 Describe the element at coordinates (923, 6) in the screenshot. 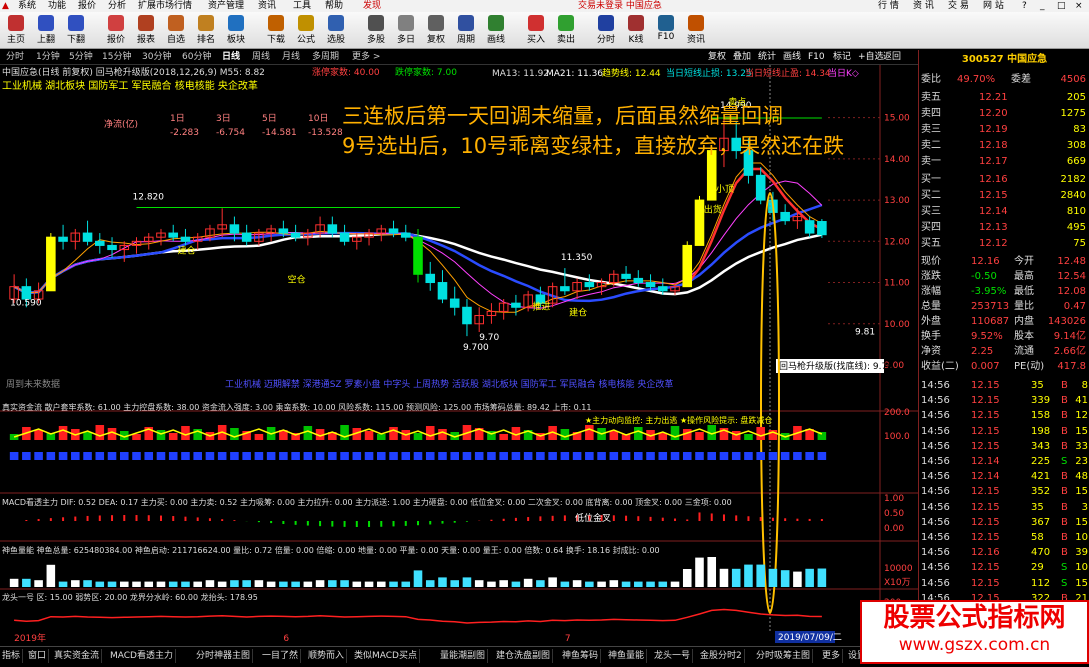

I see `menu-right-news: 资 讯` at that location.